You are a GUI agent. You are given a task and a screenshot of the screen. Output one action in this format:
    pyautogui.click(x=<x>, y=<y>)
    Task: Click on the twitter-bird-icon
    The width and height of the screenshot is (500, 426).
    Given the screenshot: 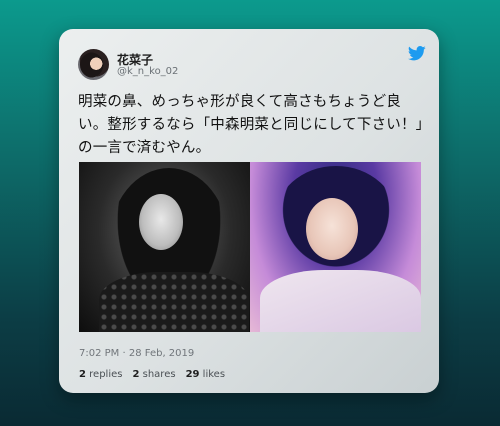 What is the action you would take?
    pyautogui.click(x=417, y=53)
    